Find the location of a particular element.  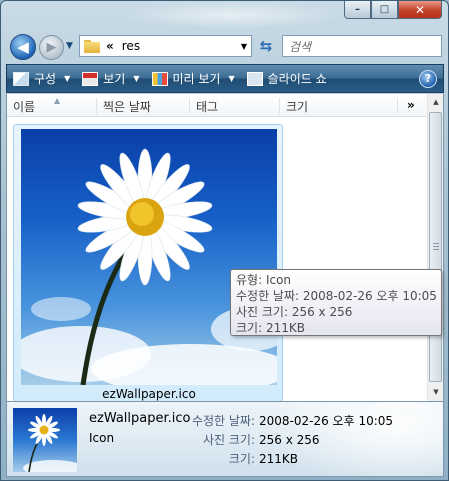

details-key-dimensions: 사진 크기: is located at coordinates (228, 440).